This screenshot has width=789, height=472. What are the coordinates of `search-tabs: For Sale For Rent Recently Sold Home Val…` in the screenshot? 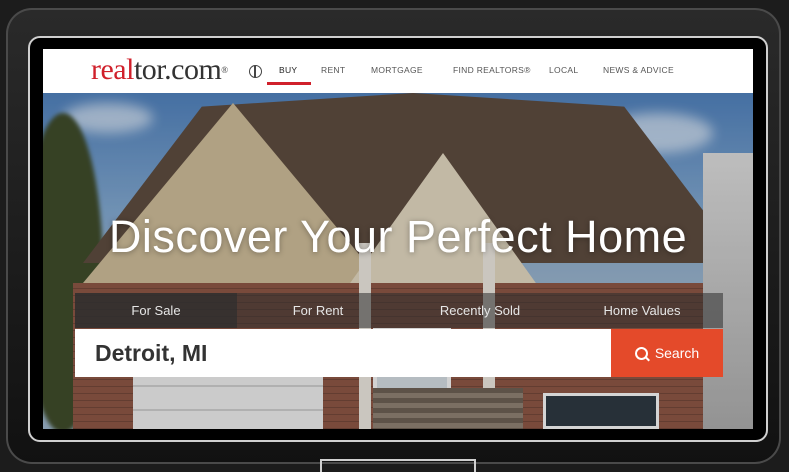 It's located at (399, 310).